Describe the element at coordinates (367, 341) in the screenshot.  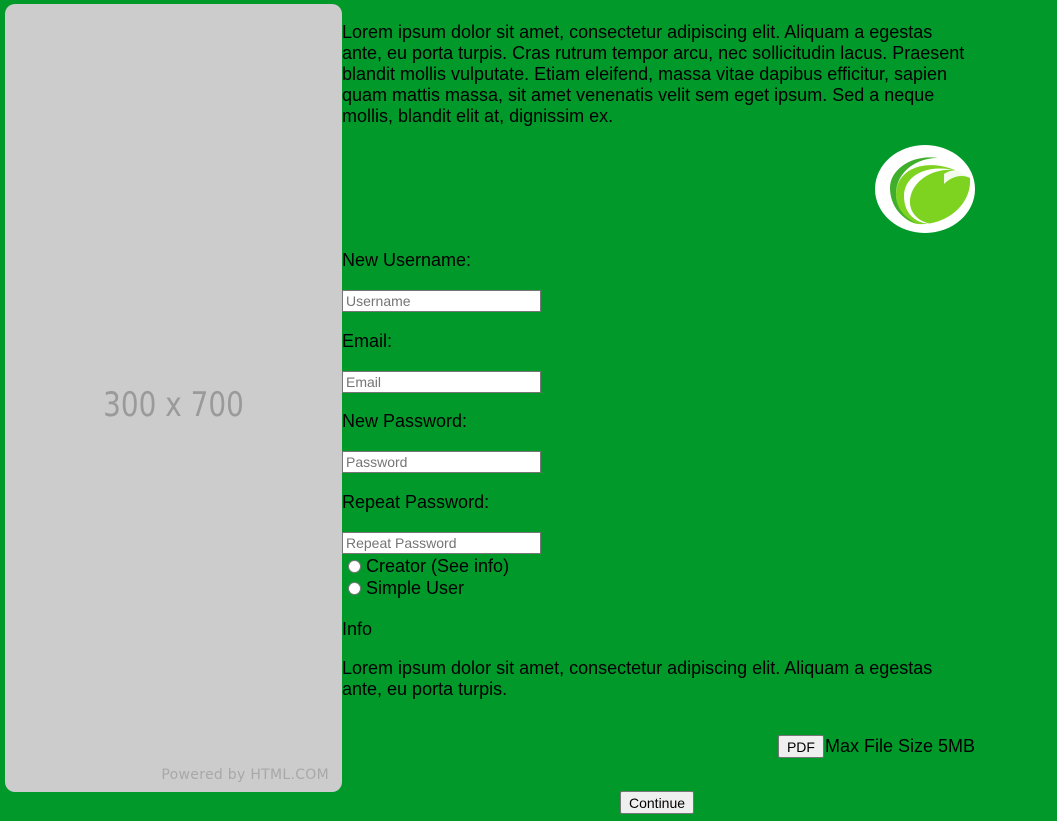
I see `email-label: Email:` at that location.